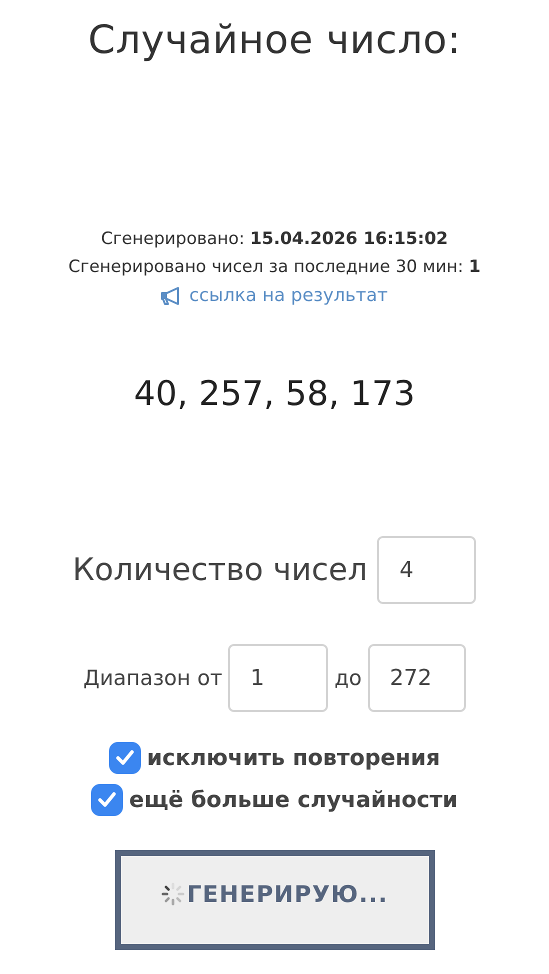 The image size is (549, 974). I want to click on range-to-field: 272, so click(417, 678).